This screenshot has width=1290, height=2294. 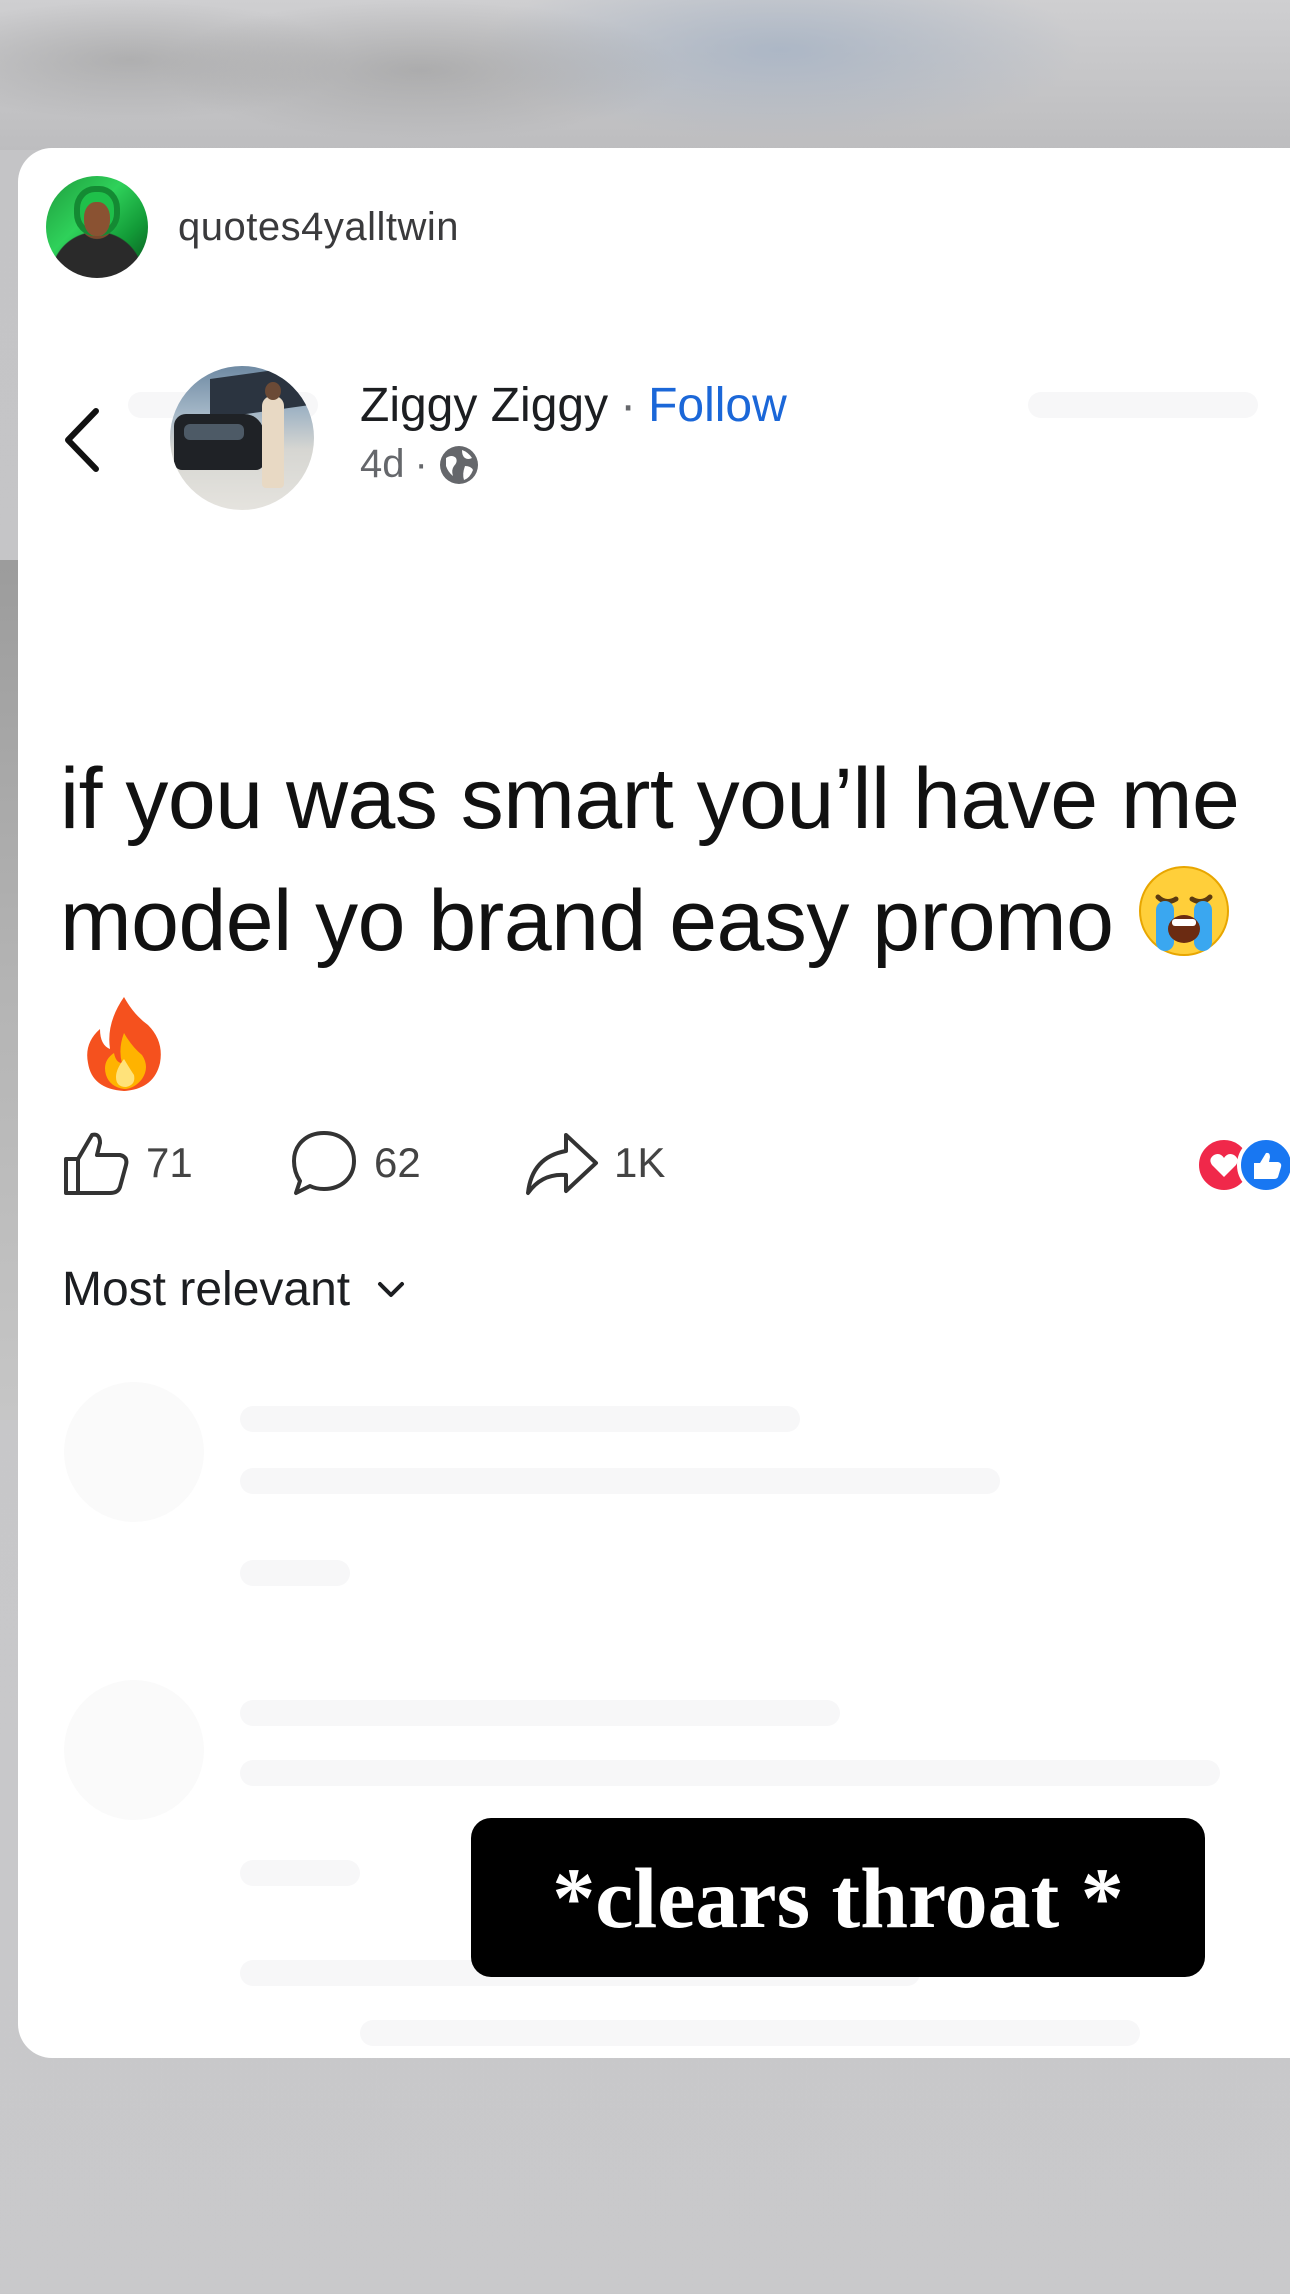 I want to click on poster-name-row: Ziggy Ziggy · Follow, so click(x=573, y=405).